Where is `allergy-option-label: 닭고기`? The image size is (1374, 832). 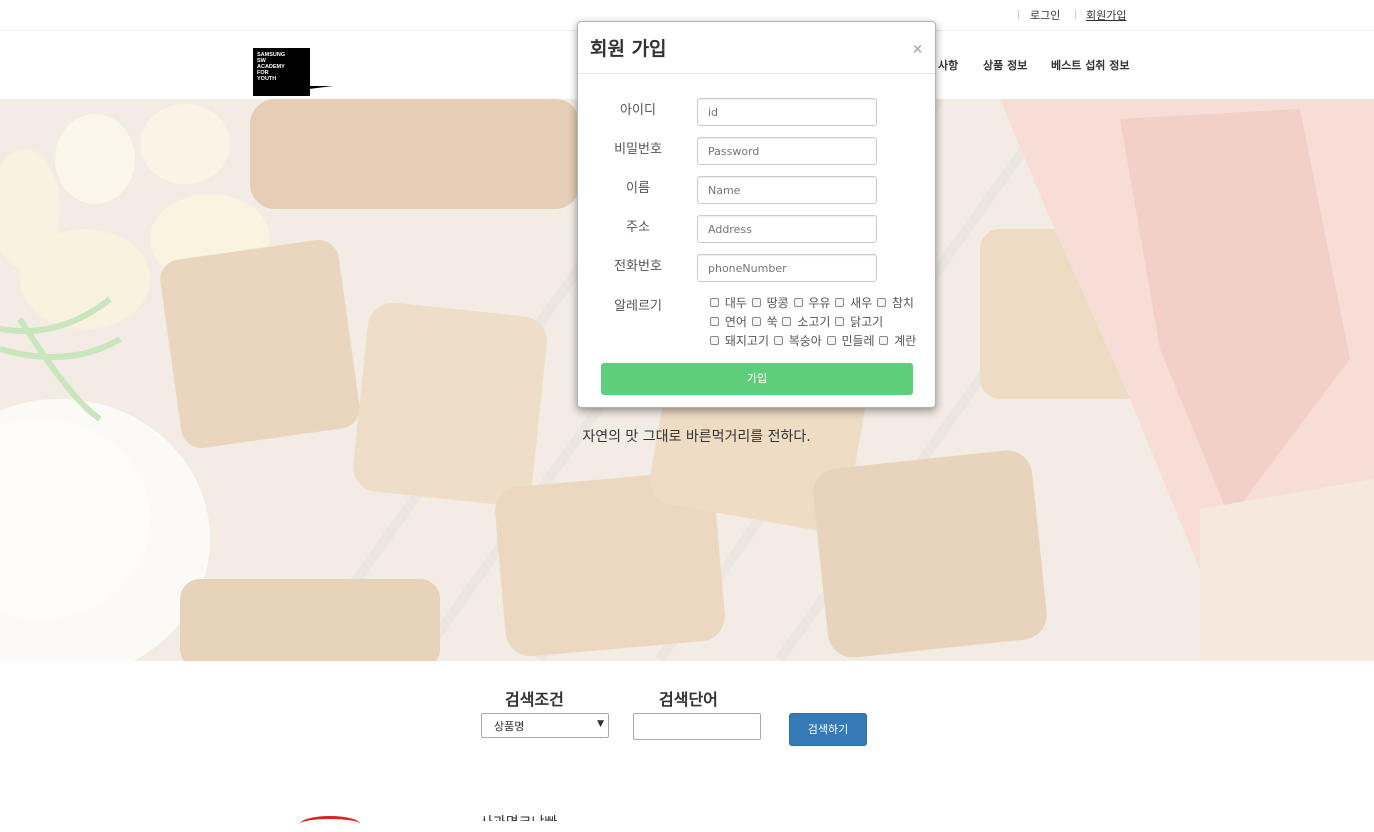 allergy-option-label: 닭고기 is located at coordinates (867, 322).